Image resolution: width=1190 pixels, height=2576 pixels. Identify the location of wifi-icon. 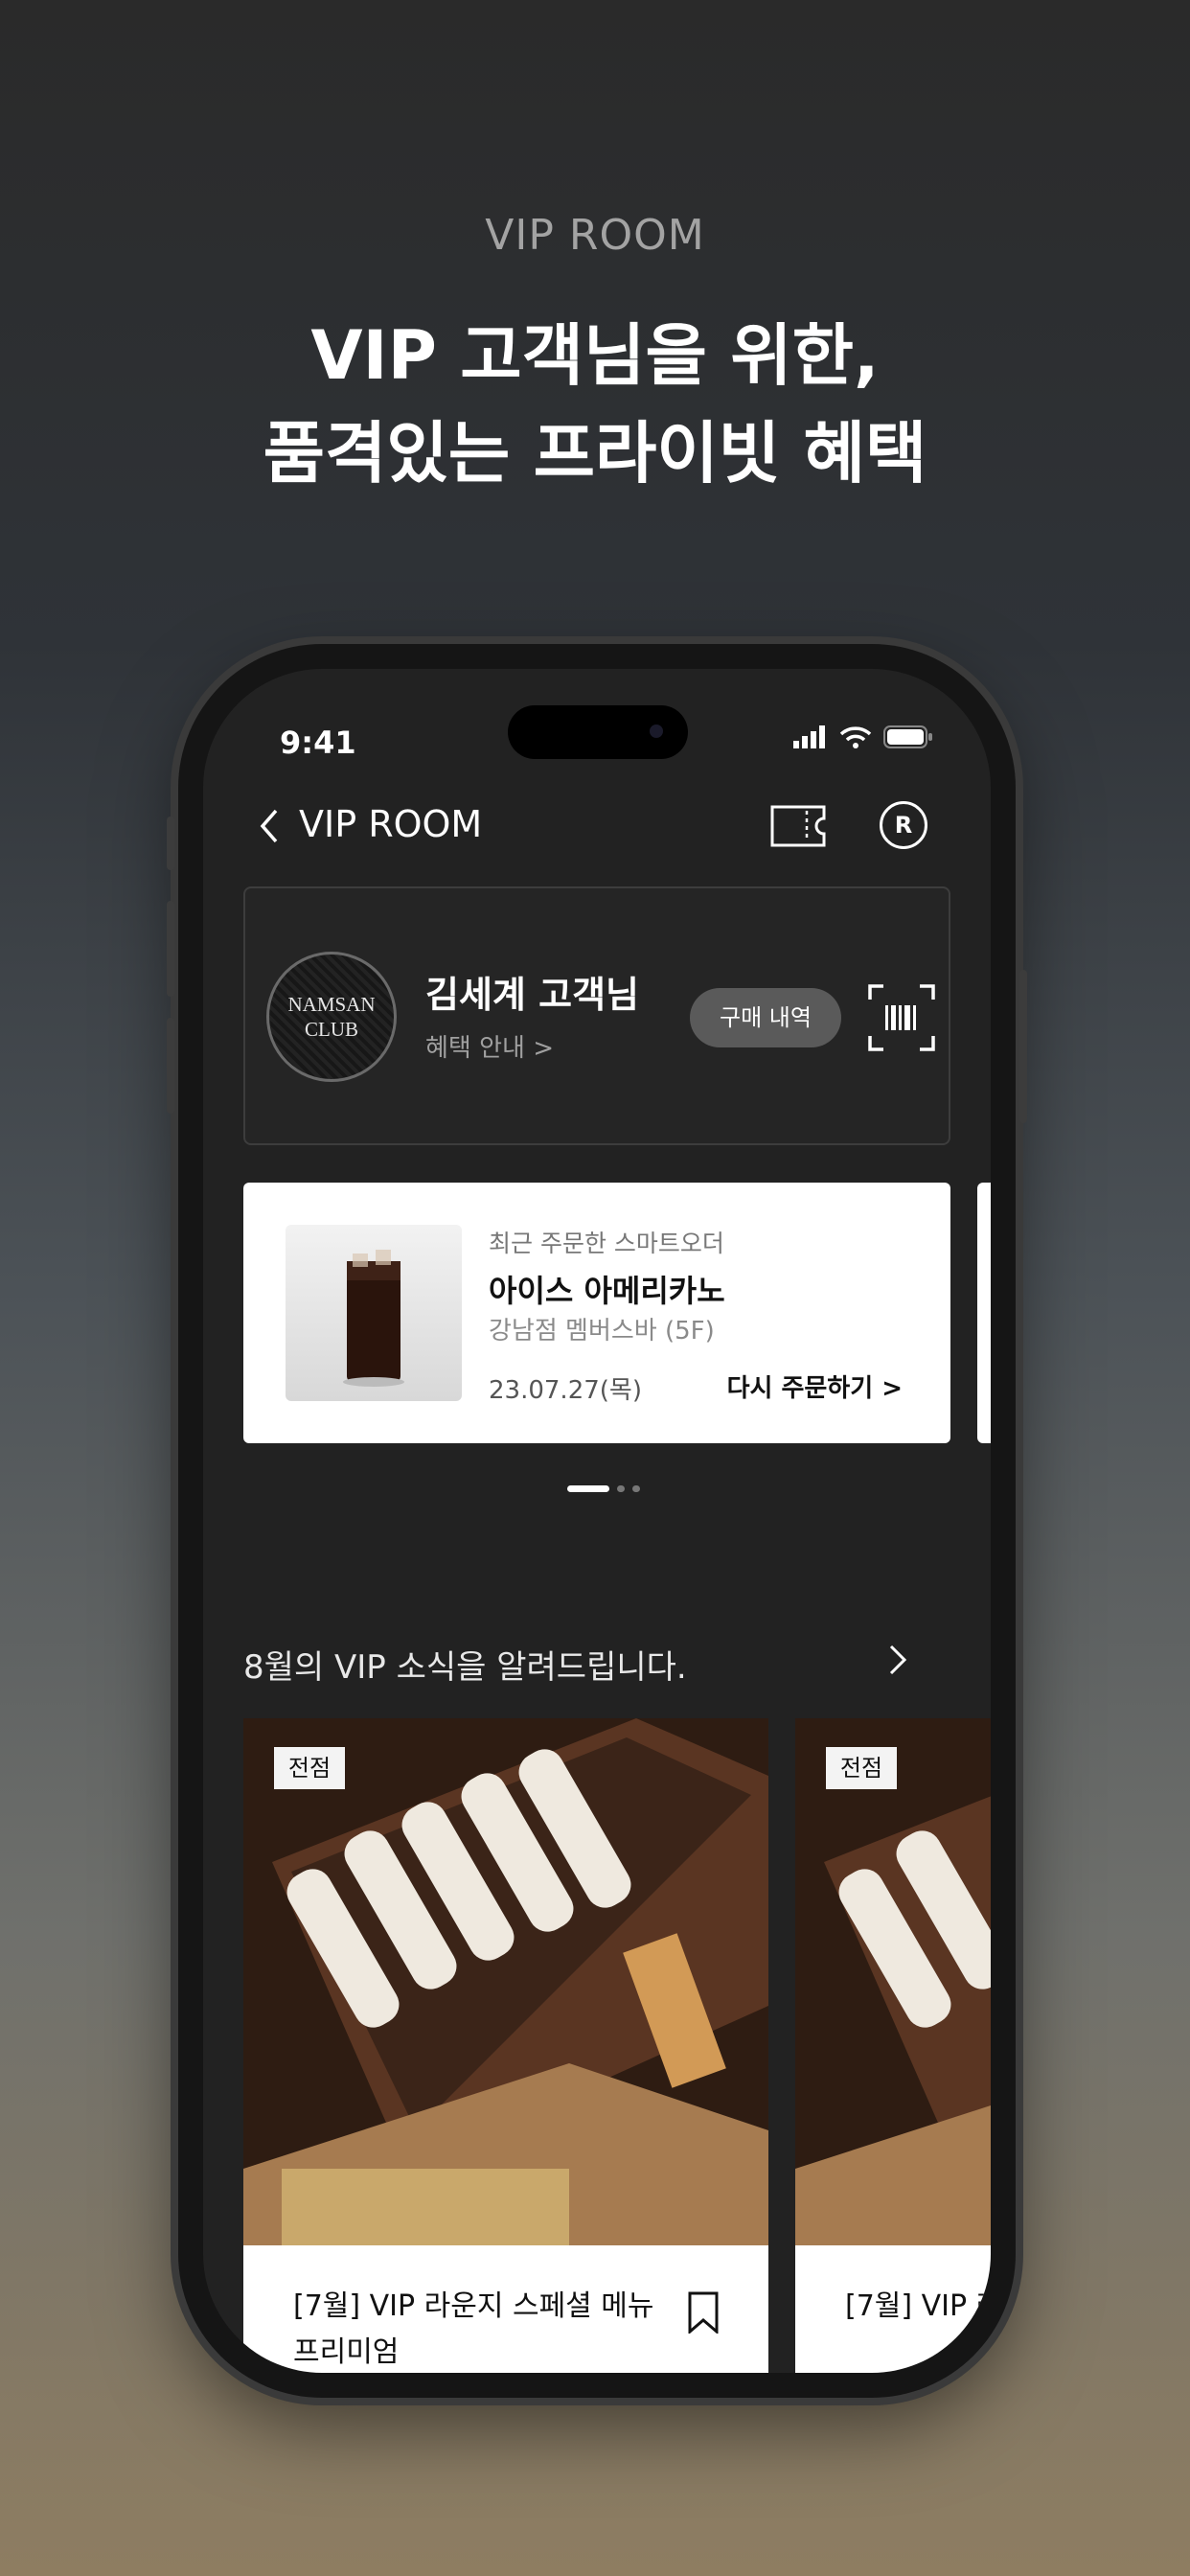
(856, 737).